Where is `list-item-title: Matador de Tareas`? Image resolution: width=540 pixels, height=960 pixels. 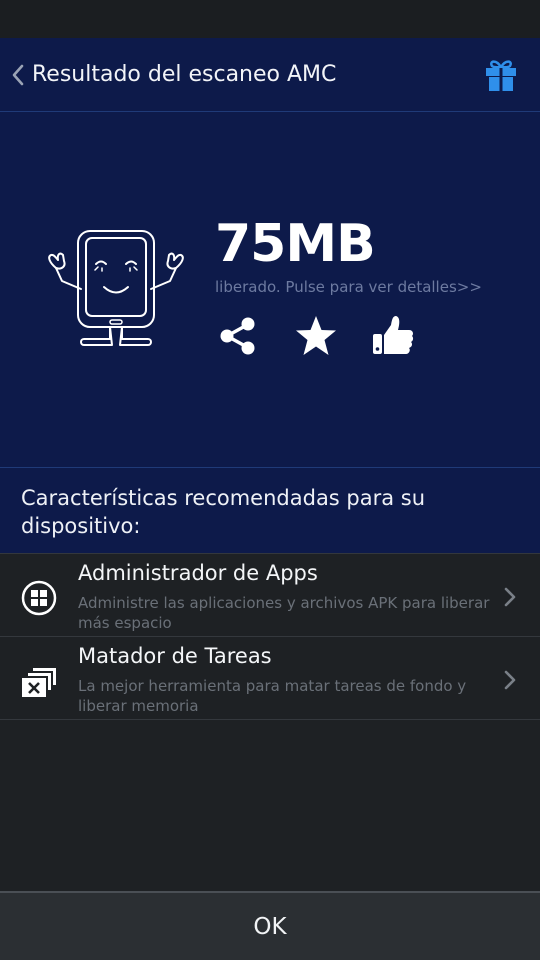 list-item-title: Matador de Tareas is located at coordinates (175, 656).